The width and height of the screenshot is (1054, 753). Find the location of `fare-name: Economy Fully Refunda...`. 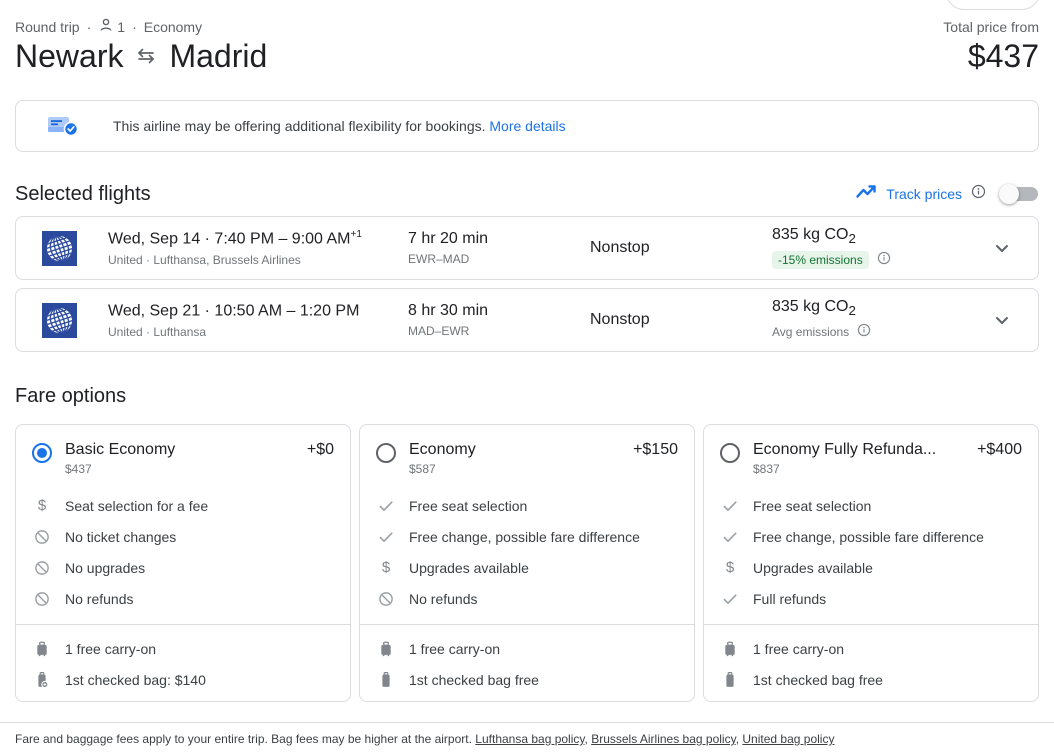

fare-name: Economy Fully Refunda... is located at coordinates (845, 449).